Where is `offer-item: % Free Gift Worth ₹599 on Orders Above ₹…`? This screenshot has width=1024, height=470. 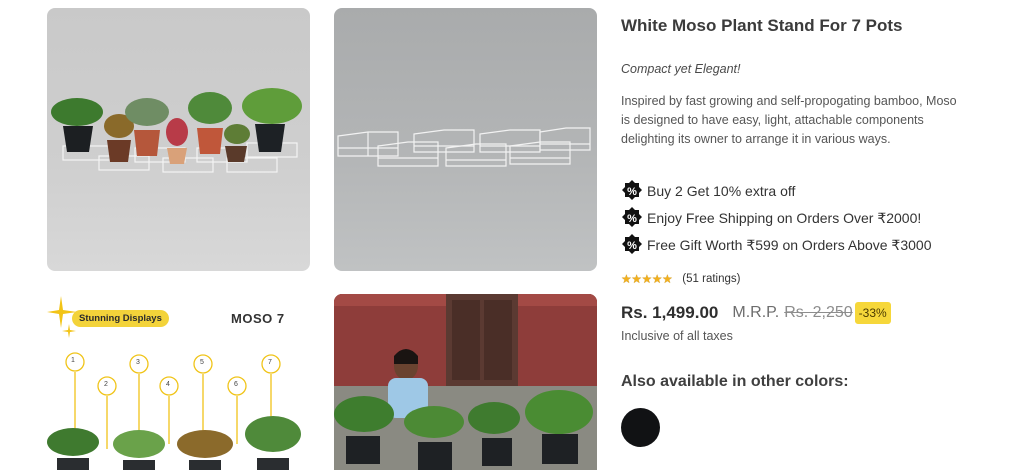 offer-item: % Free Gift Worth ₹599 on Orders Above ₹… is located at coordinates (776, 245).